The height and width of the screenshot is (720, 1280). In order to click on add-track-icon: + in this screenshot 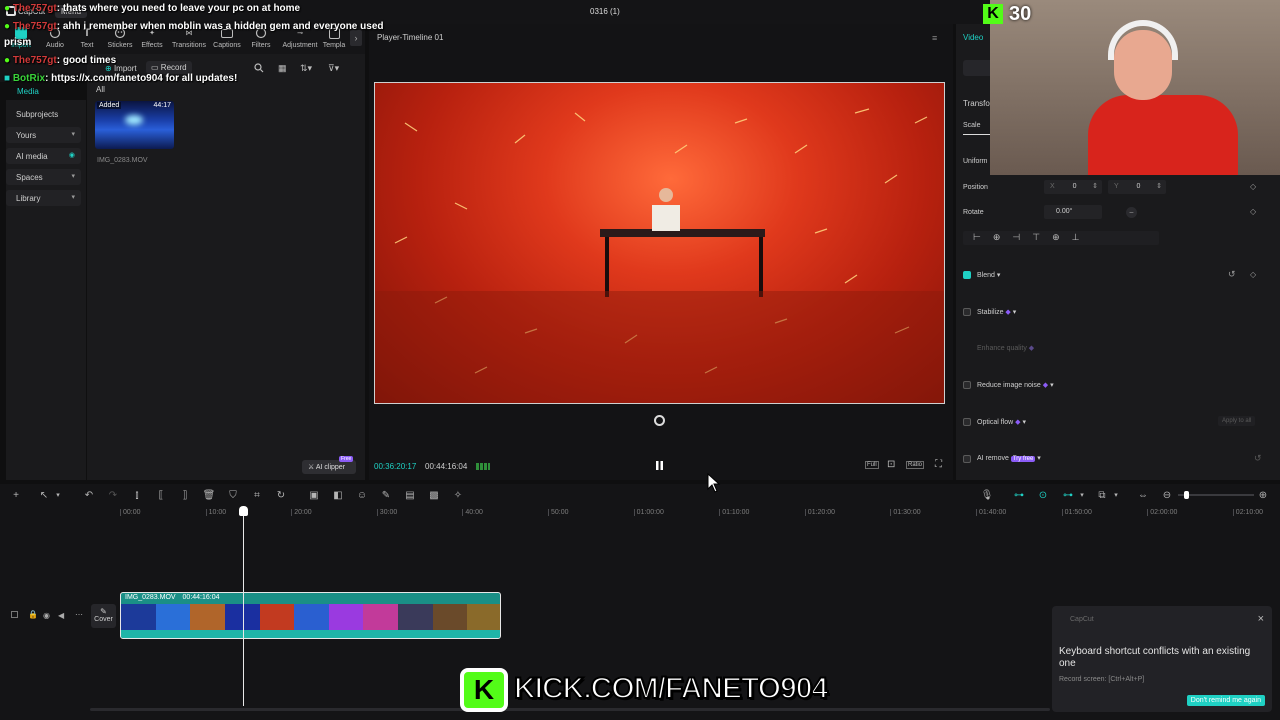, I will do `click(16, 495)`.